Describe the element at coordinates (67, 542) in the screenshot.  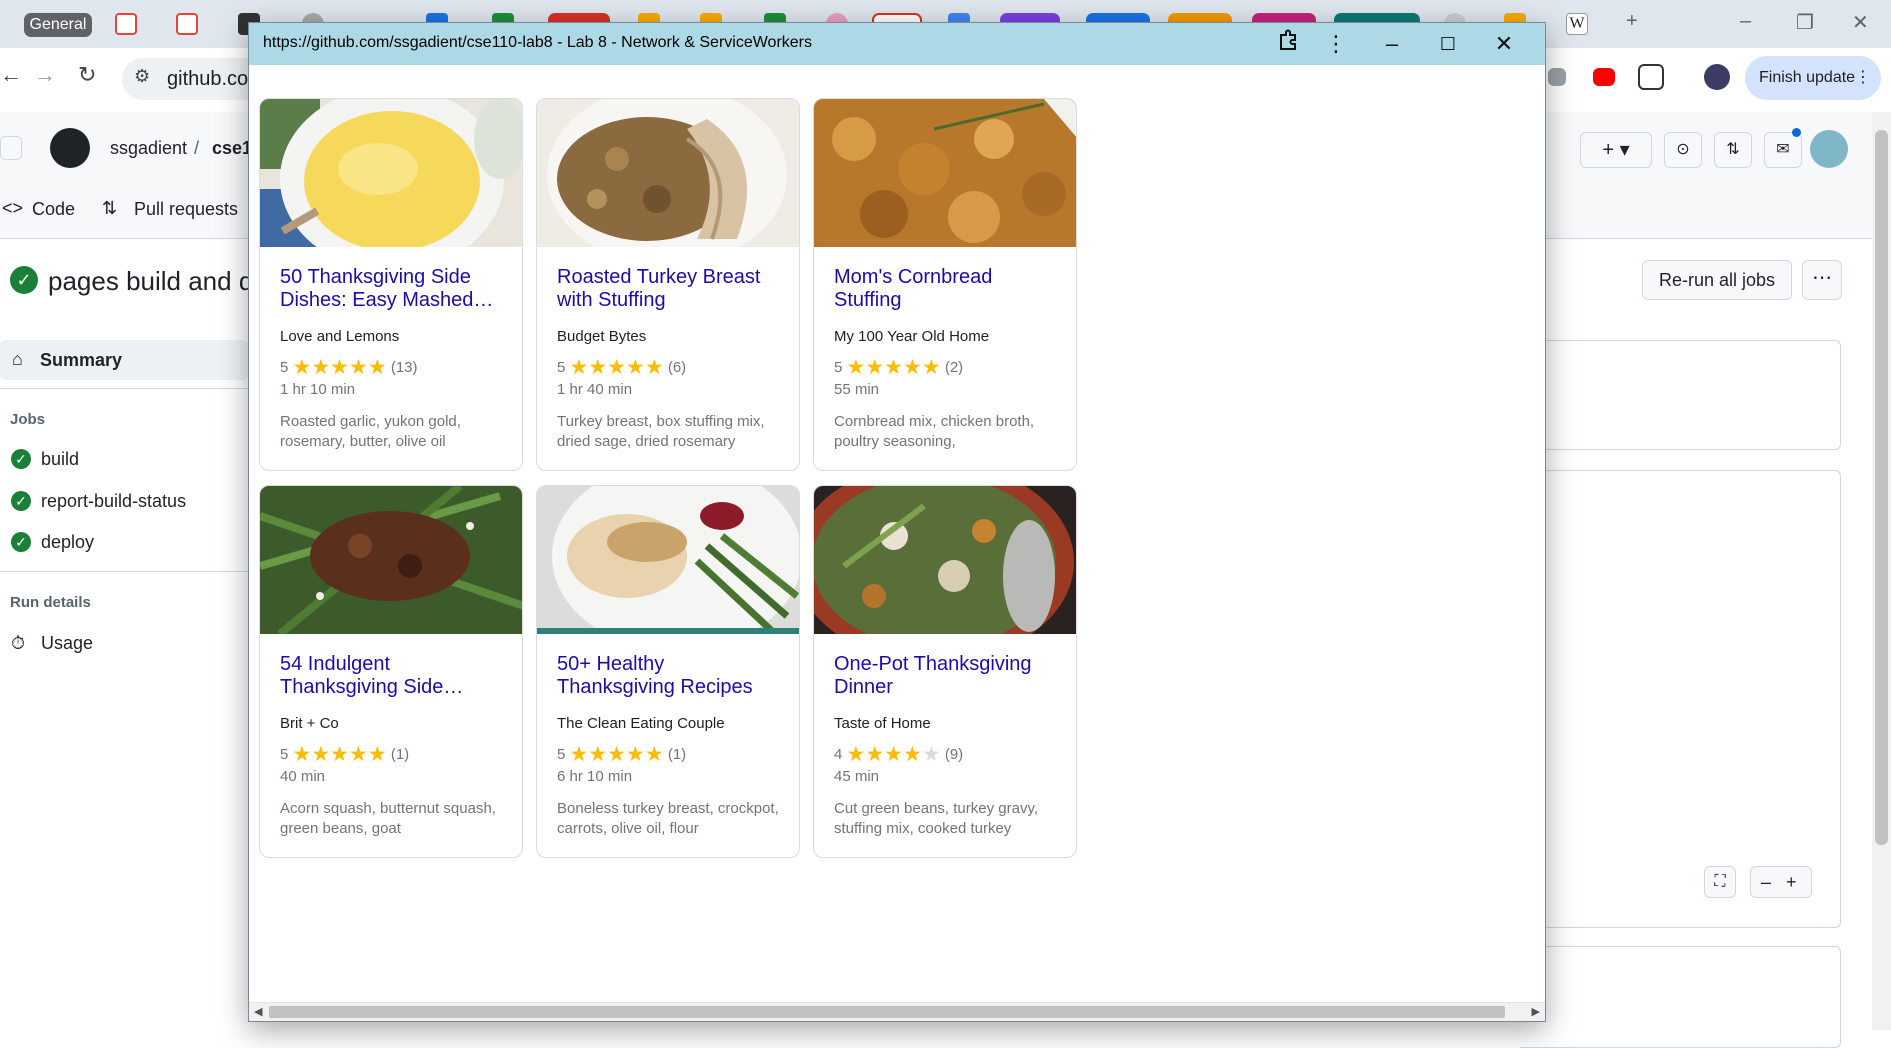
I see `job-deploy: deploy` at that location.